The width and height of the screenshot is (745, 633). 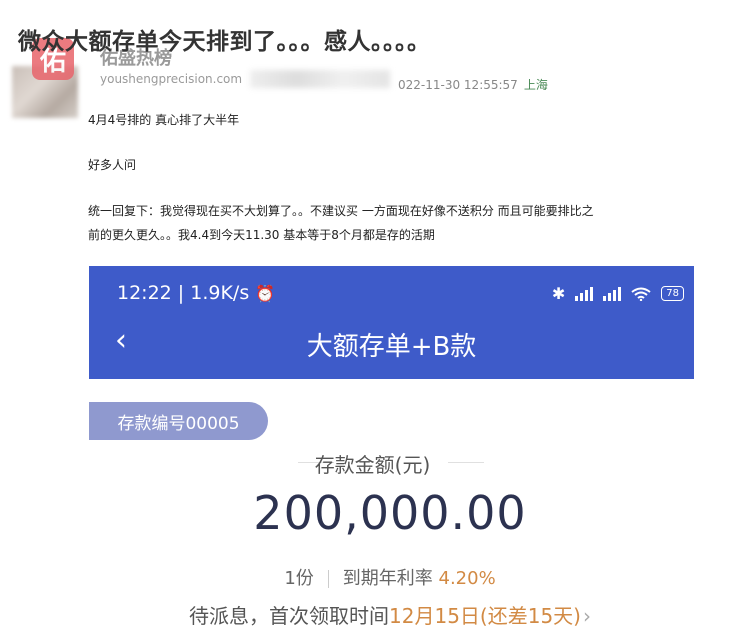 I want to click on deposit-amount: 200,000.00, so click(x=390, y=513).